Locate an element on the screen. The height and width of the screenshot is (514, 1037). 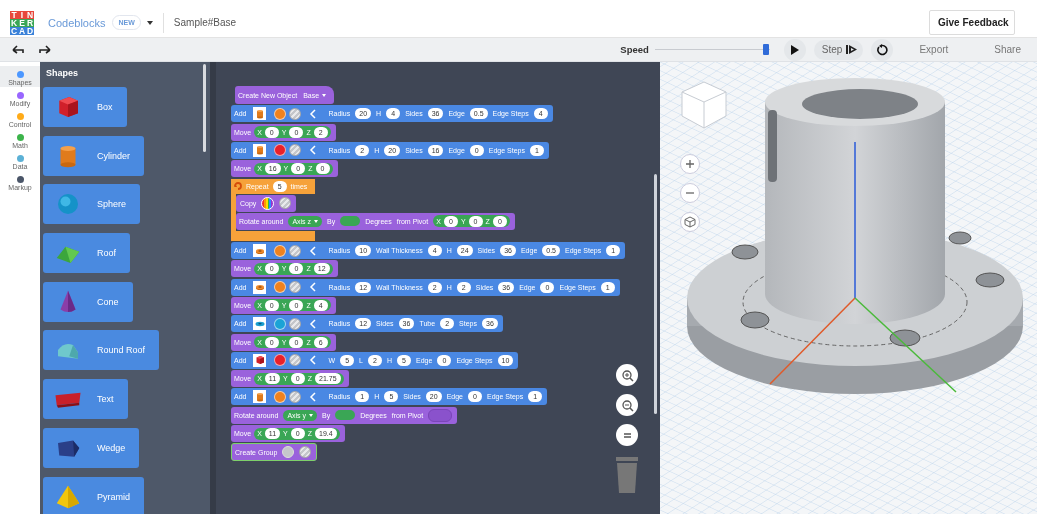
logo-letter: T is located at coordinates (14, 14).